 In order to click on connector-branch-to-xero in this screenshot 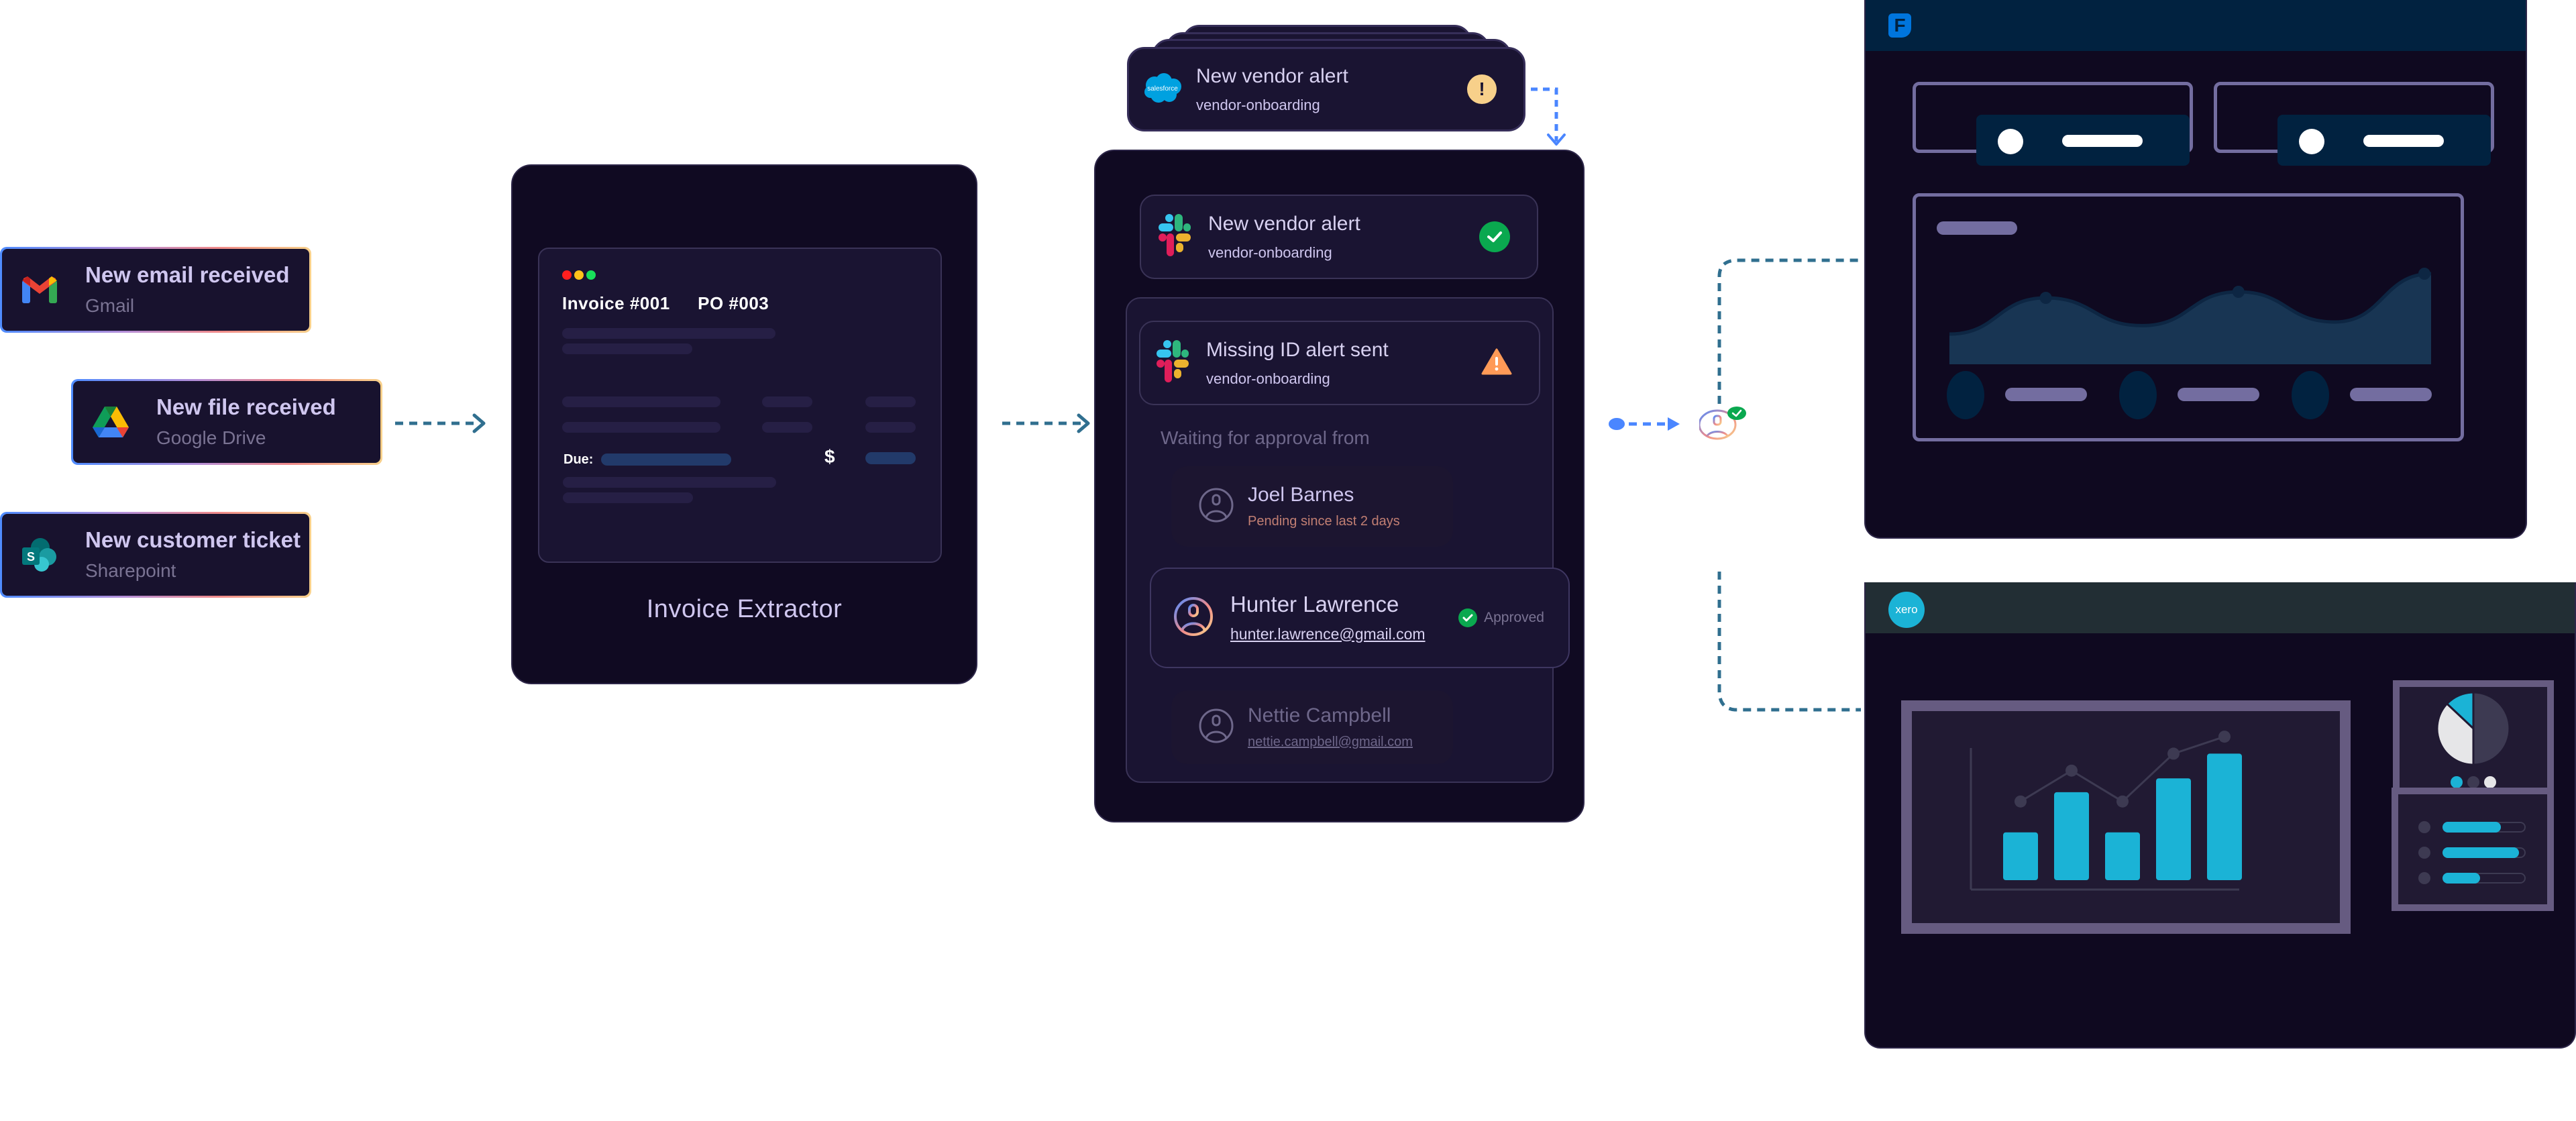, I will do `click(1789, 642)`.